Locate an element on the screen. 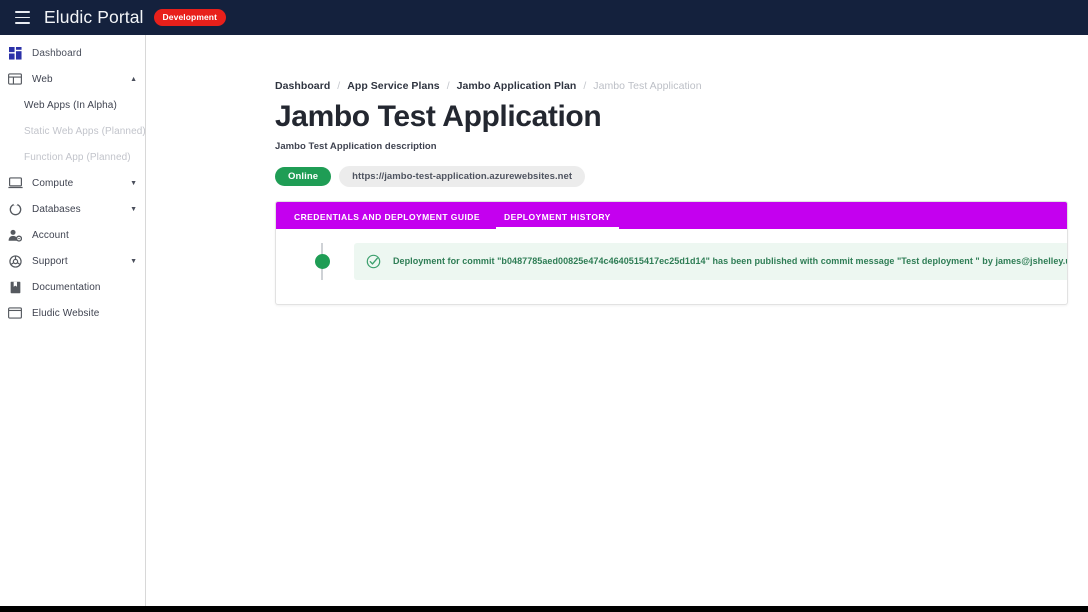 This screenshot has width=1088, height=612. book-icon is located at coordinates (15, 287).